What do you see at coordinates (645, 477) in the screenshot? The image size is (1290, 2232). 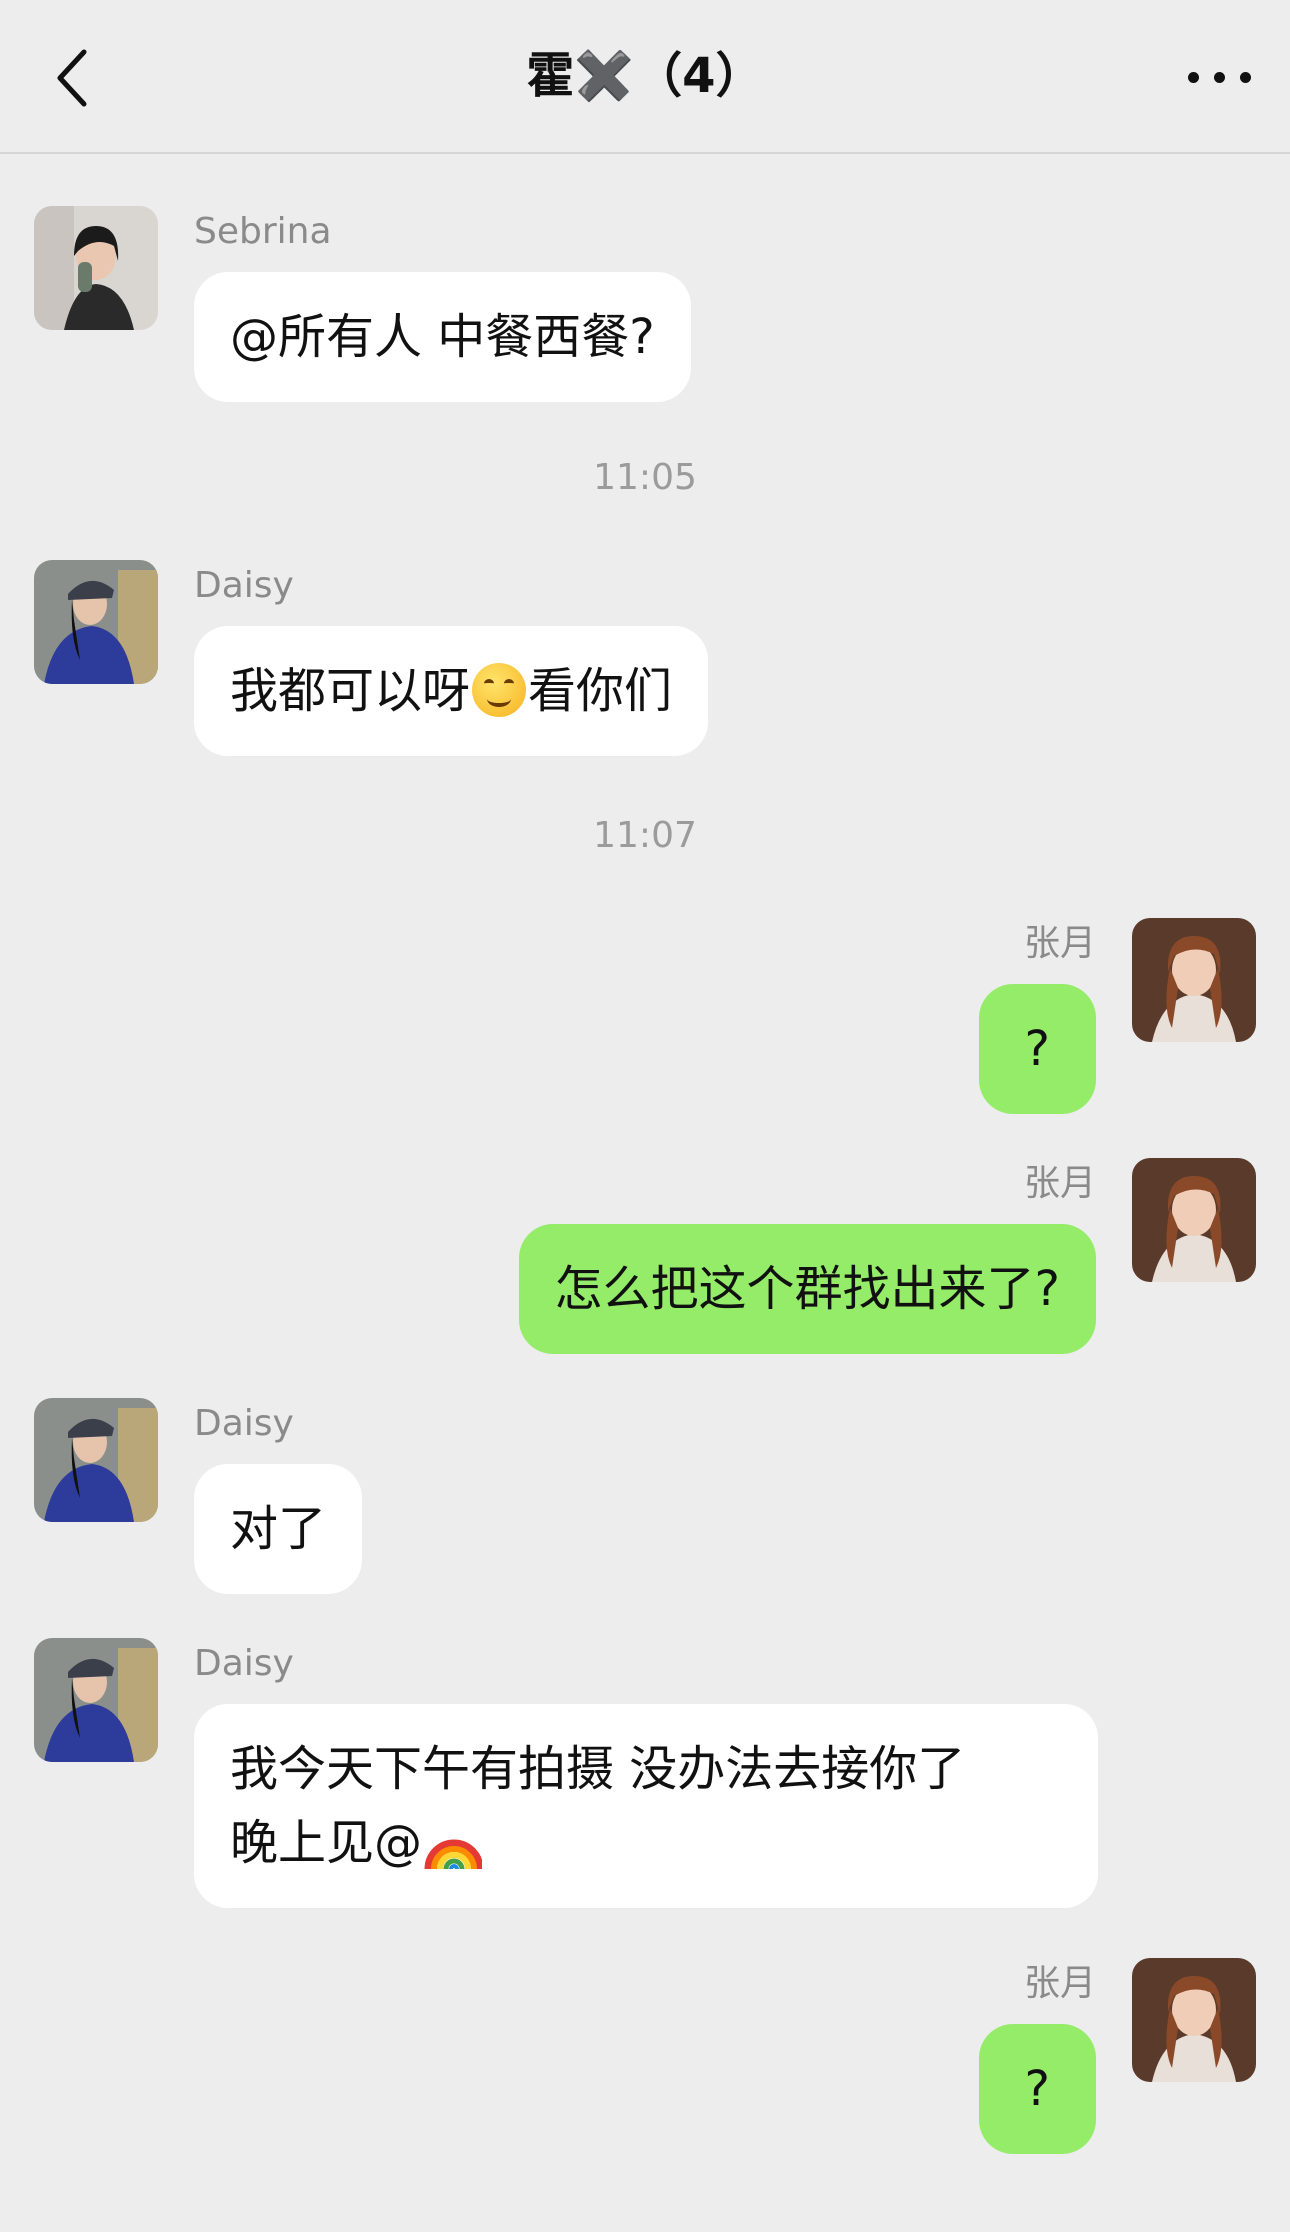 I see `timestamp: 11:05` at bounding box center [645, 477].